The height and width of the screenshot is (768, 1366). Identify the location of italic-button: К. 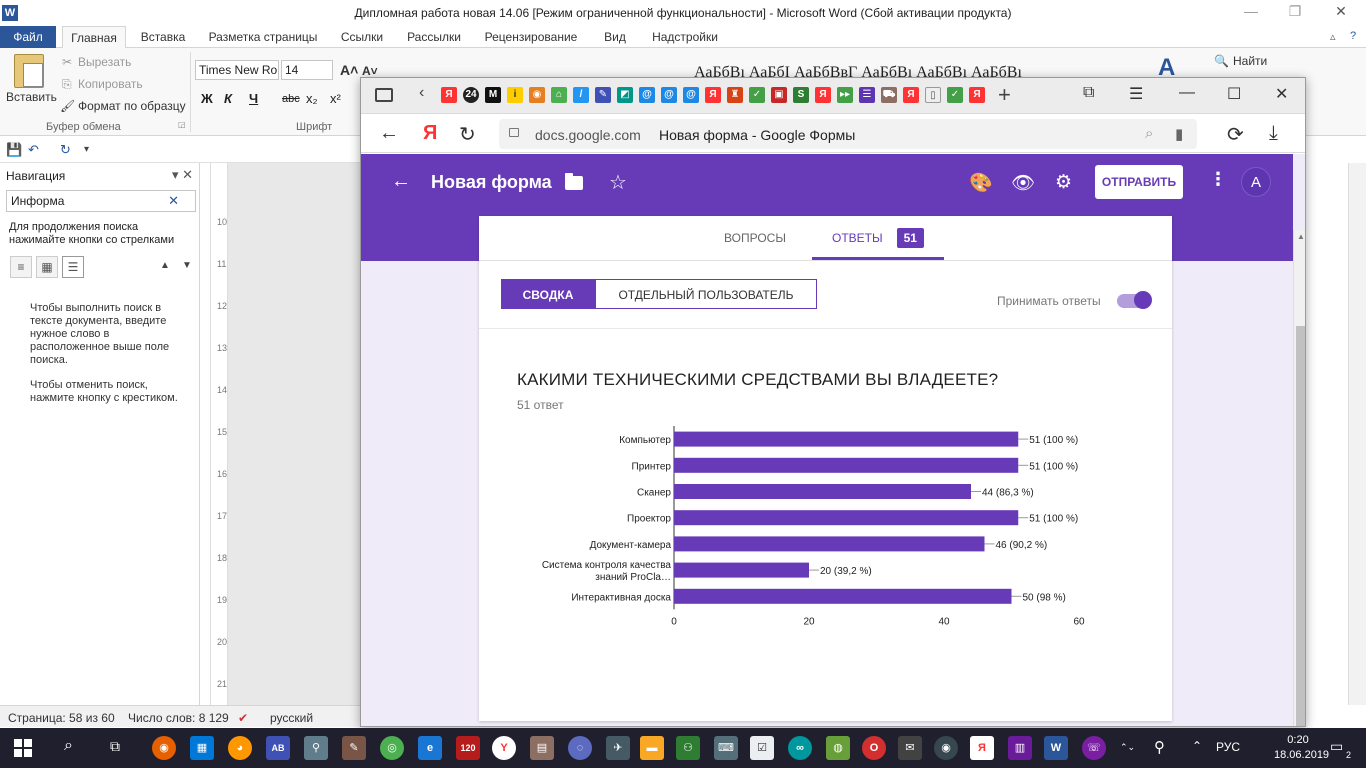
(228, 98).